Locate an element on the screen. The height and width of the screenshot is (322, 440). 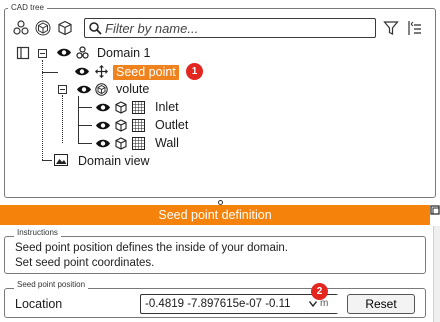
book-icon is located at coordinates (23, 53).